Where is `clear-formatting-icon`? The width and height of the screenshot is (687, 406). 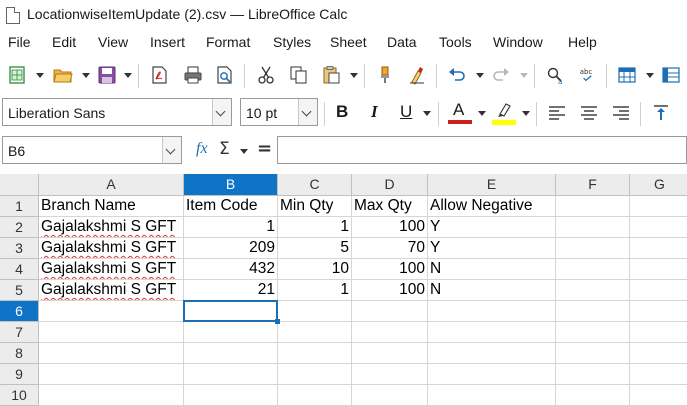
clear-formatting-icon is located at coordinates (417, 75).